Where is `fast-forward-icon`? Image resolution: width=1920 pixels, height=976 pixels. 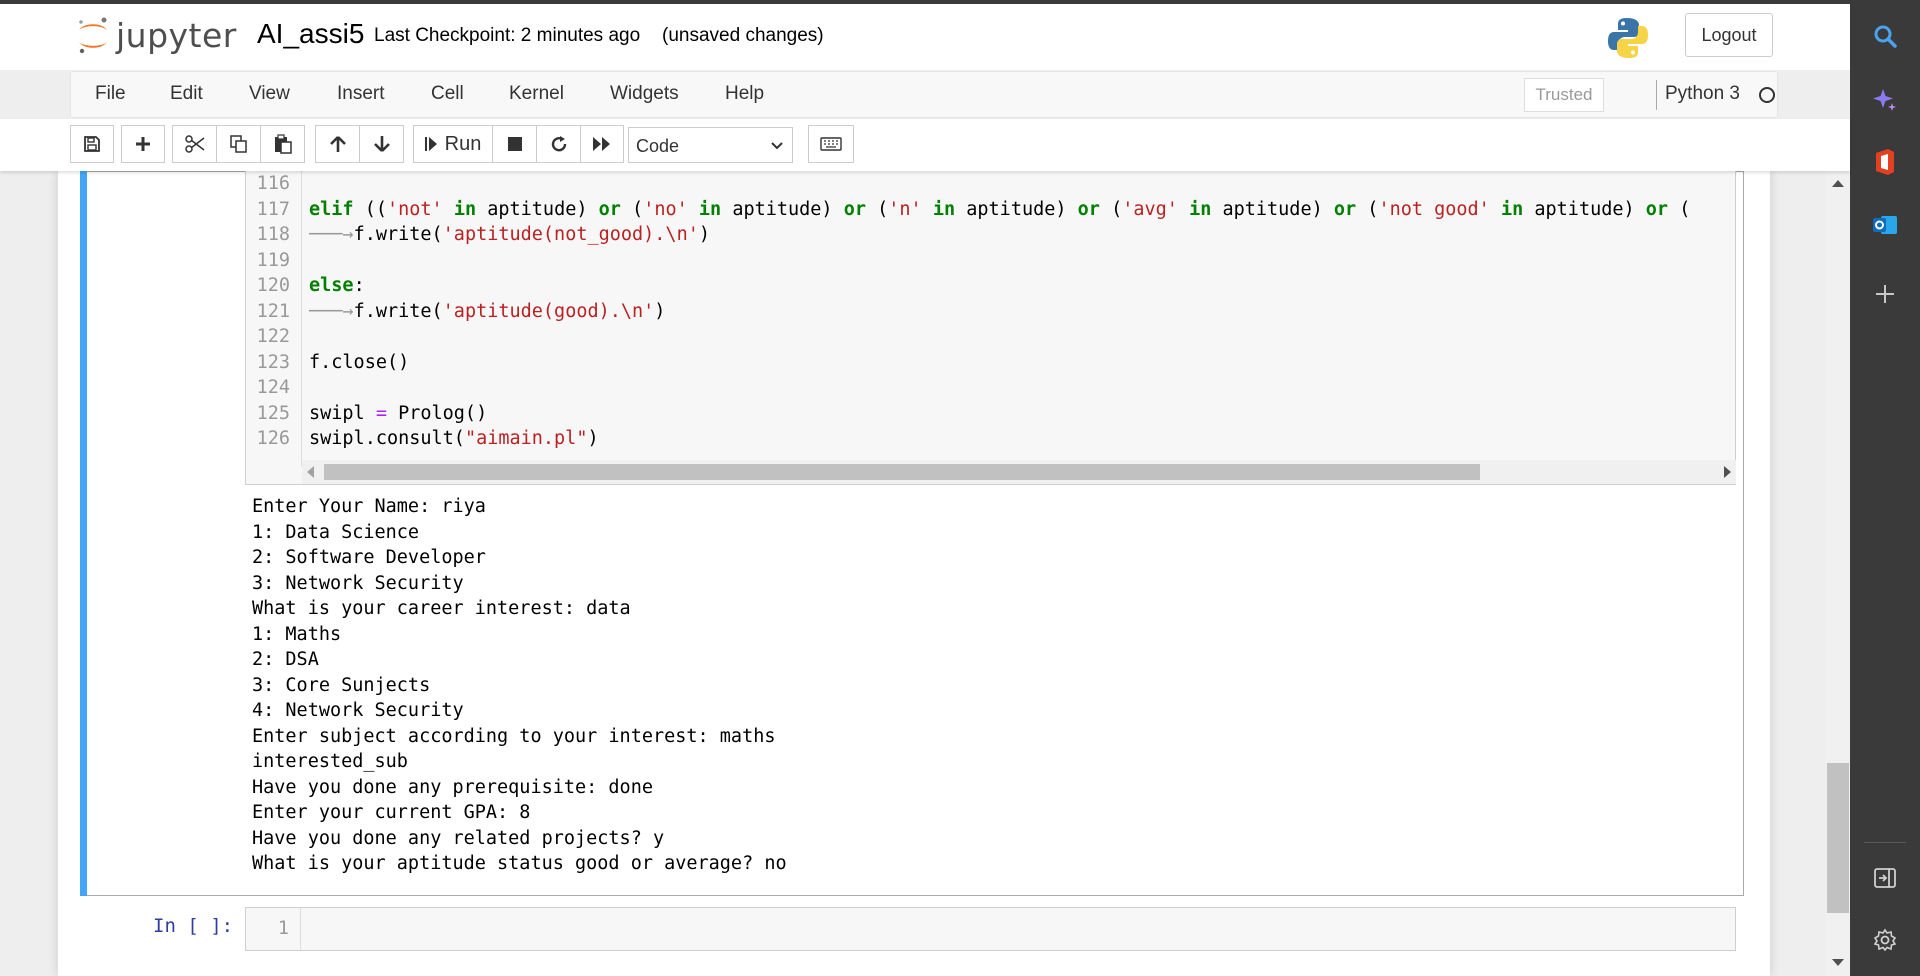 fast-forward-icon is located at coordinates (601, 144).